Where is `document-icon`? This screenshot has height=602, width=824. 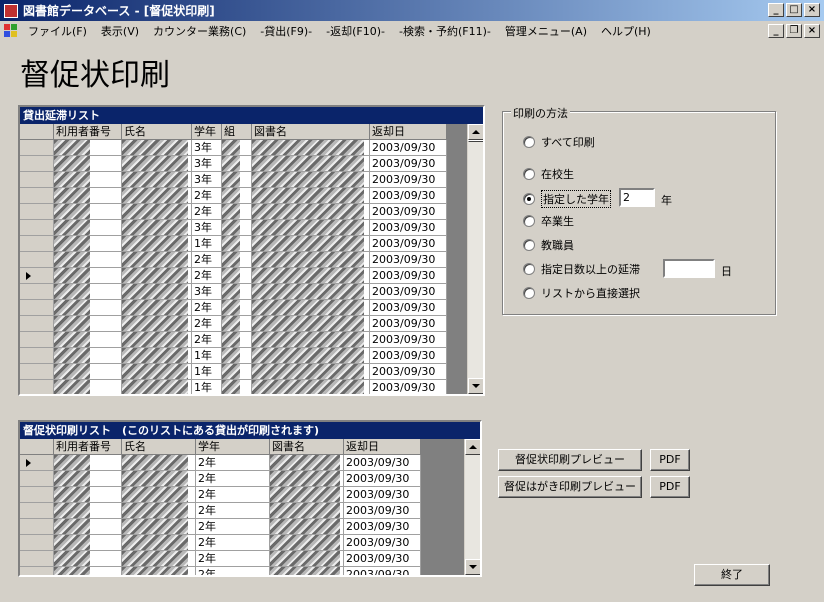 document-icon is located at coordinates (11, 31).